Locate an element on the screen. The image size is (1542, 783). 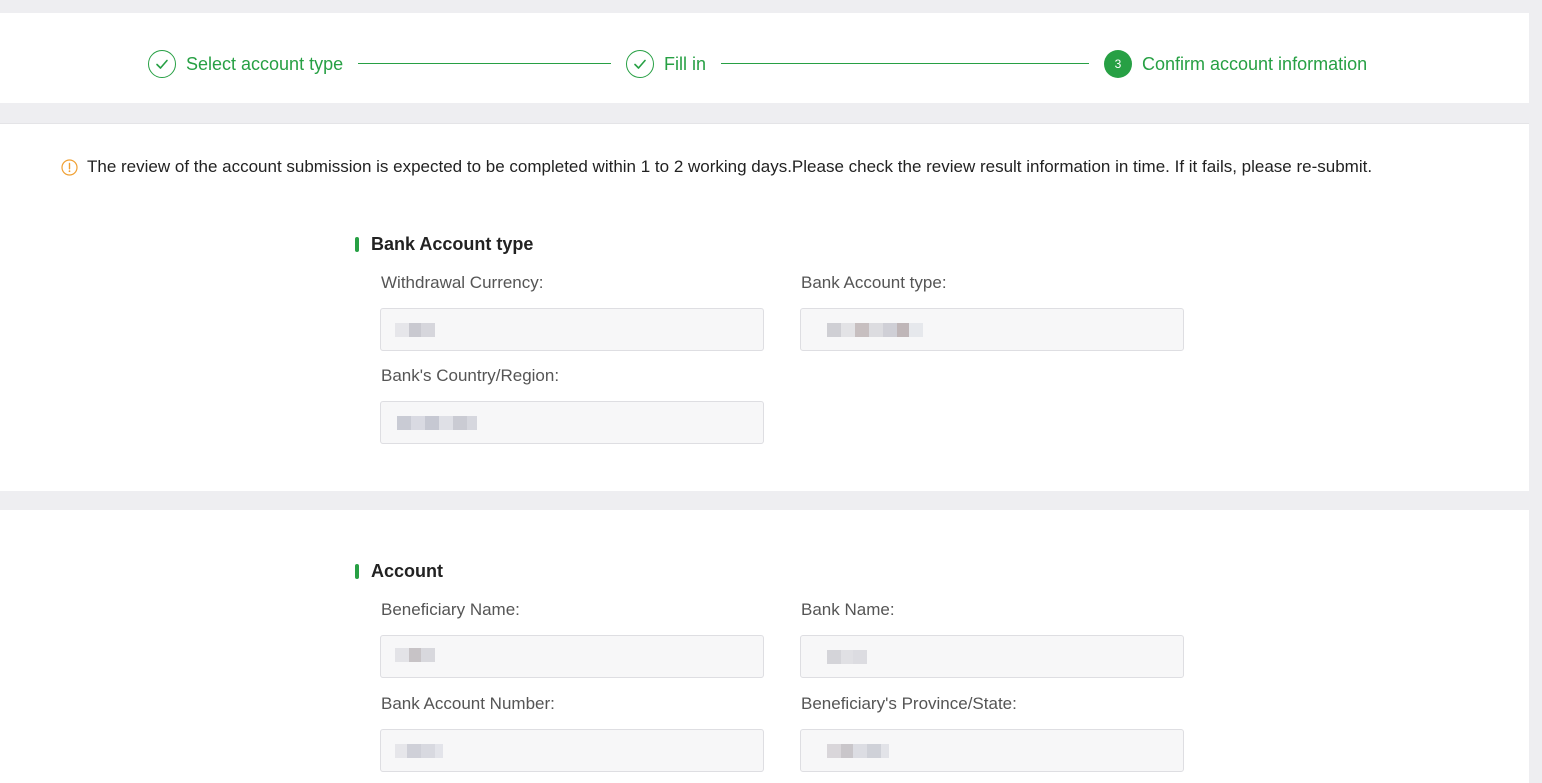
beneficiary-province-state-field is located at coordinates (992, 750).